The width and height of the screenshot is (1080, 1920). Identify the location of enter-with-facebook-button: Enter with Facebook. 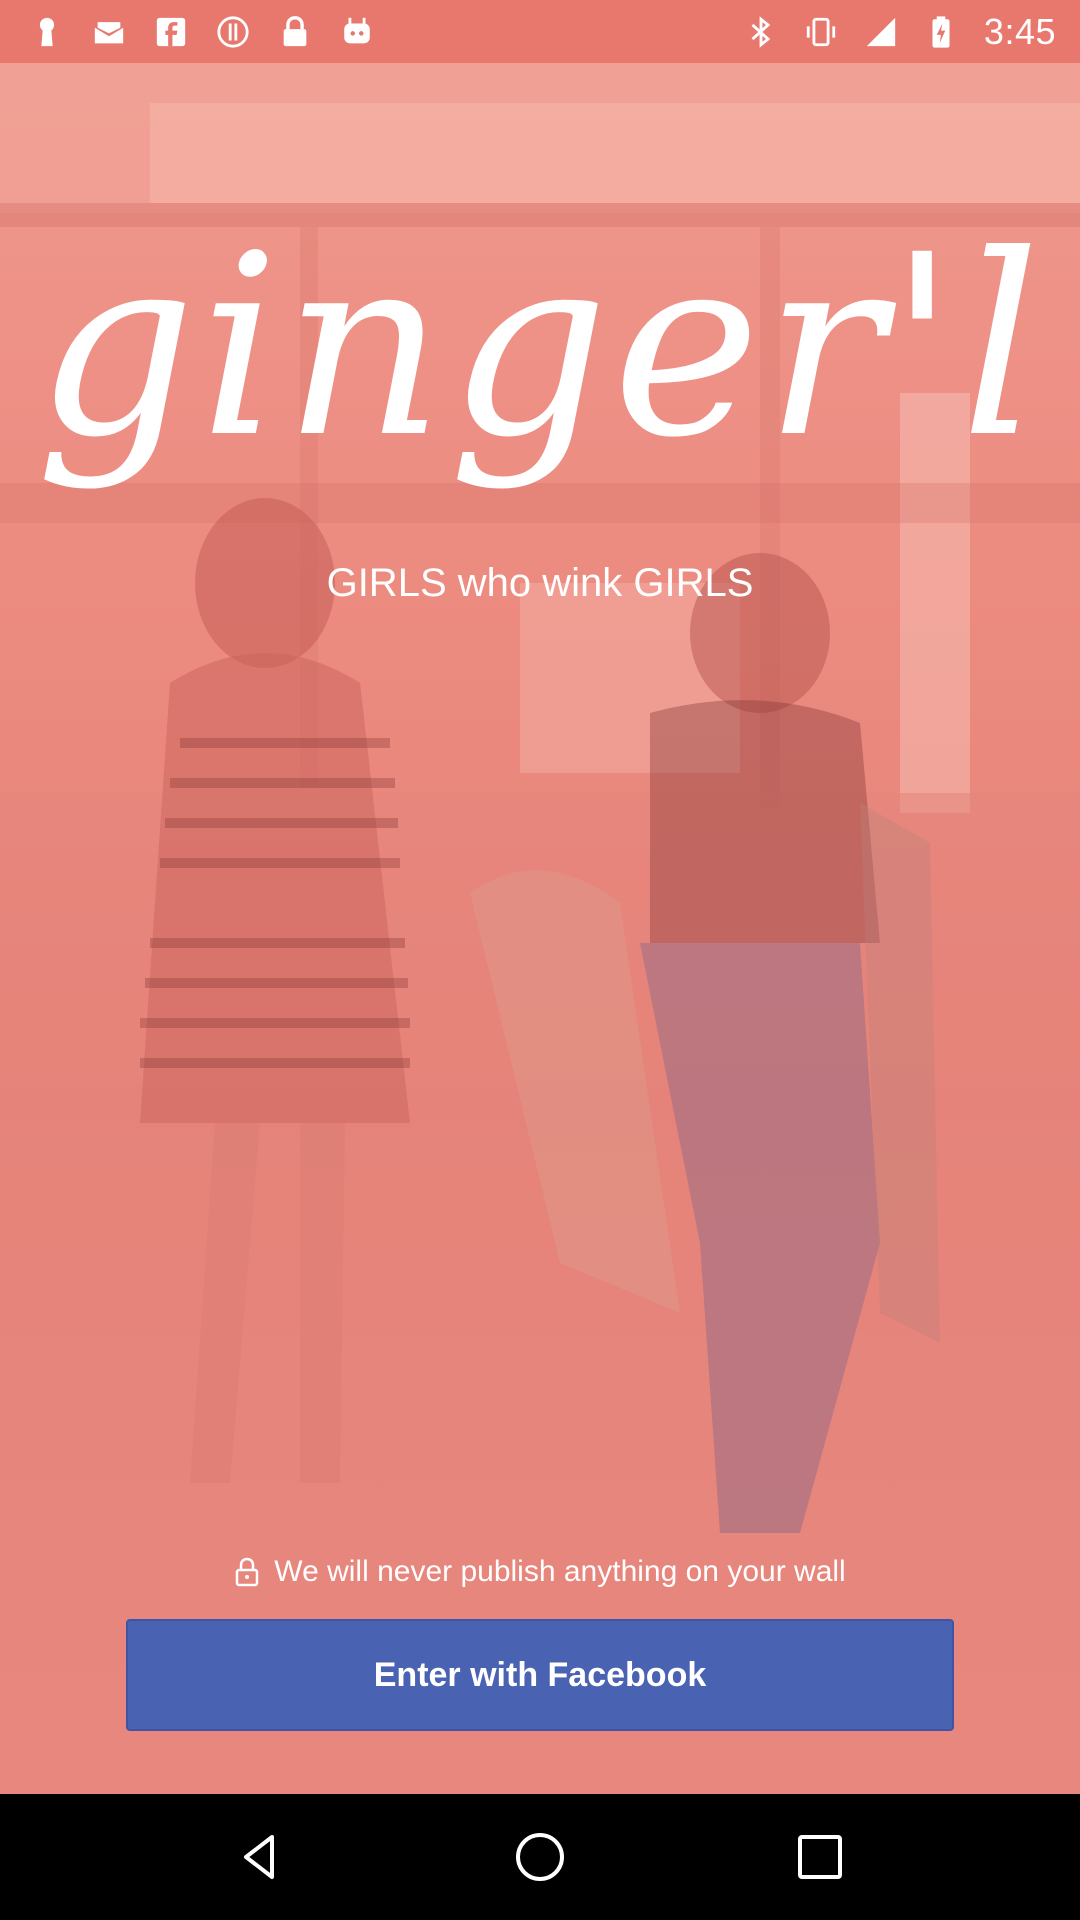
(540, 1675).